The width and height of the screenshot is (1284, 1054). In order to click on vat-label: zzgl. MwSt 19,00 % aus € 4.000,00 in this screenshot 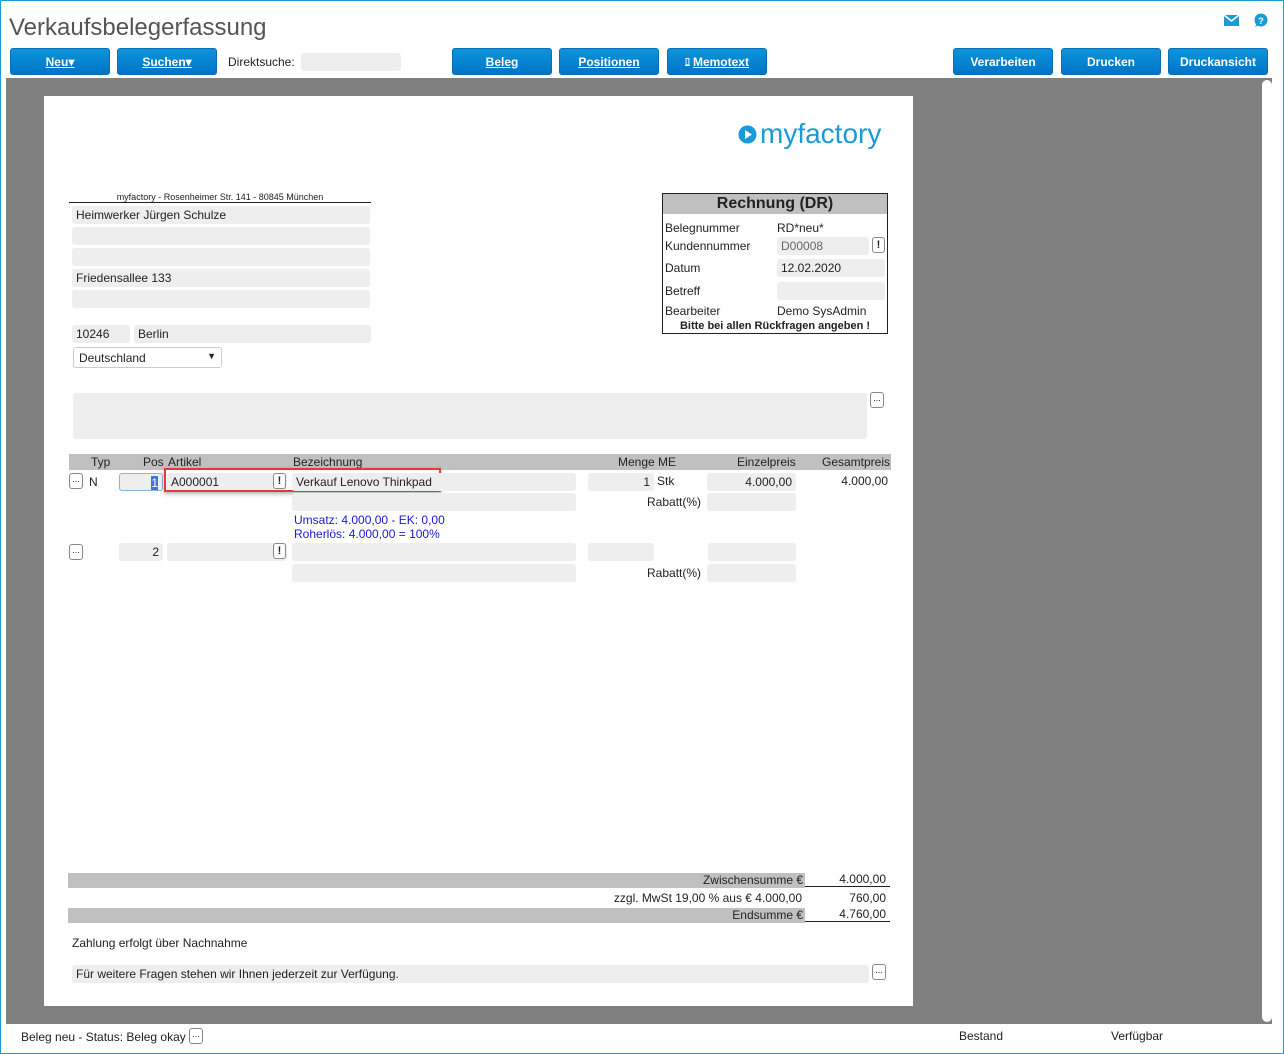, I will do `click(707, 898)`.